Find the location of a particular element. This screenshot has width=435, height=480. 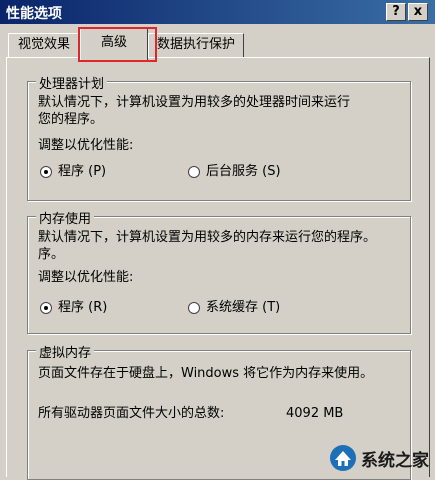

close-button: x is located at coordinates (418, 12).